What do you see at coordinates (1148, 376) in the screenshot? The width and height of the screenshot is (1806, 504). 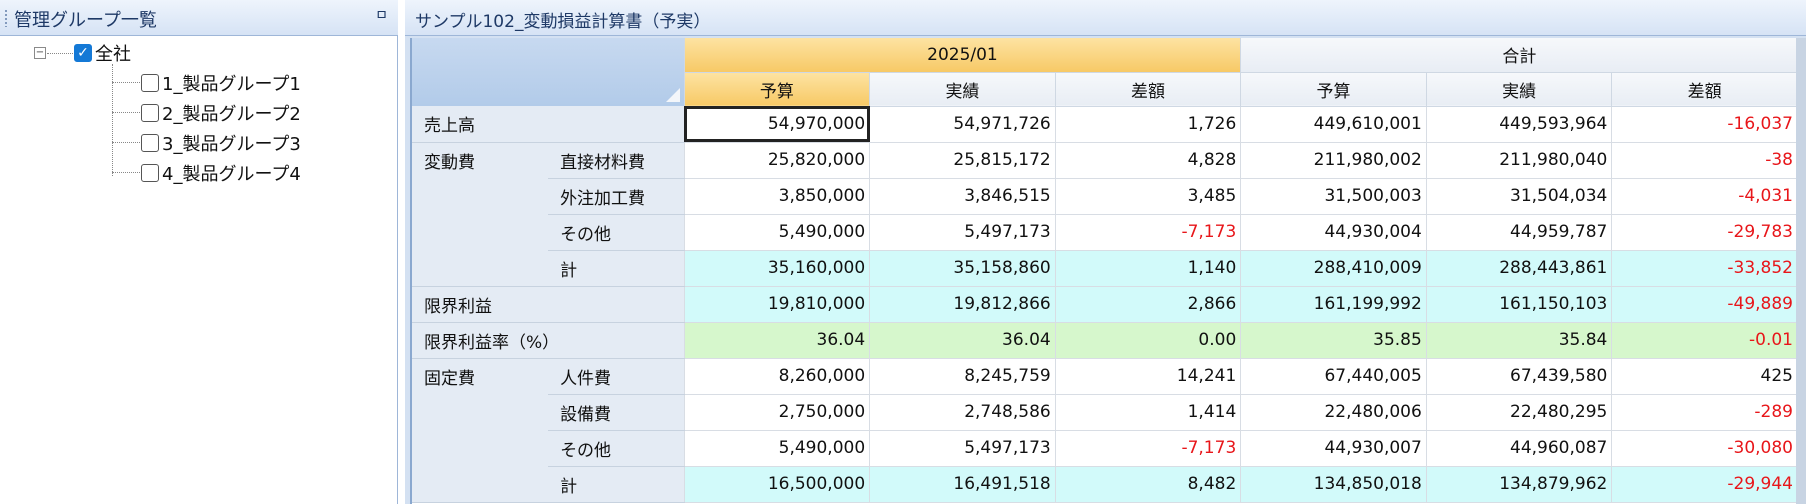 I see `value-cell: 14,241` at bounding box center [1148, 376].